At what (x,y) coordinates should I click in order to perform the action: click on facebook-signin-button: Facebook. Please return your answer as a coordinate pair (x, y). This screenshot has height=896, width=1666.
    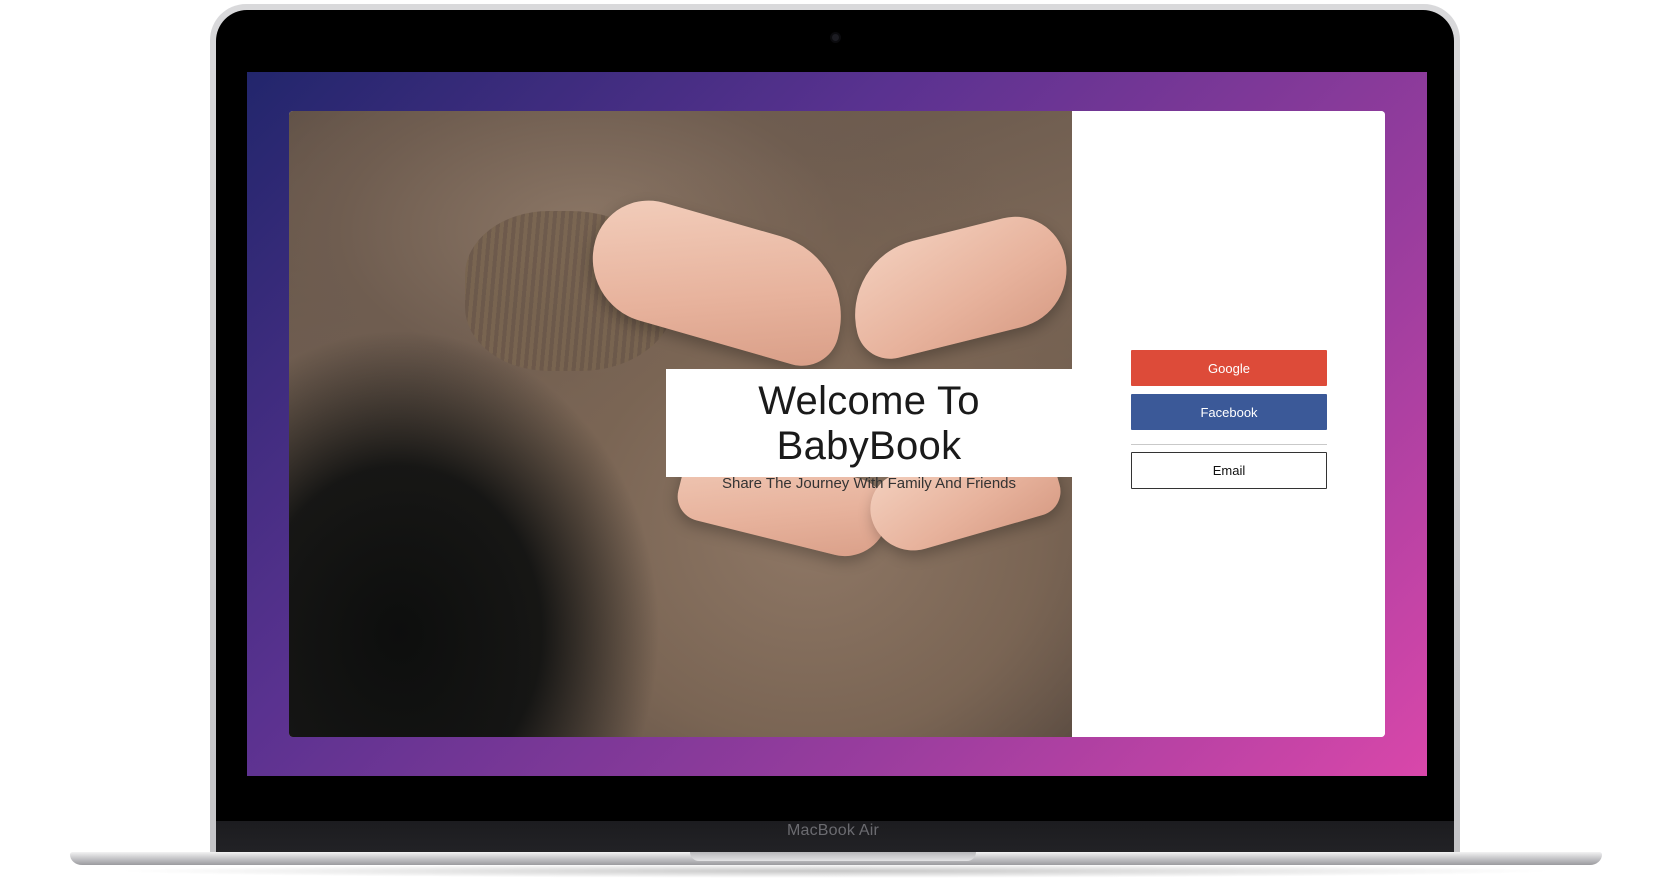
    Looking at the image, I should click on (1229, 412).